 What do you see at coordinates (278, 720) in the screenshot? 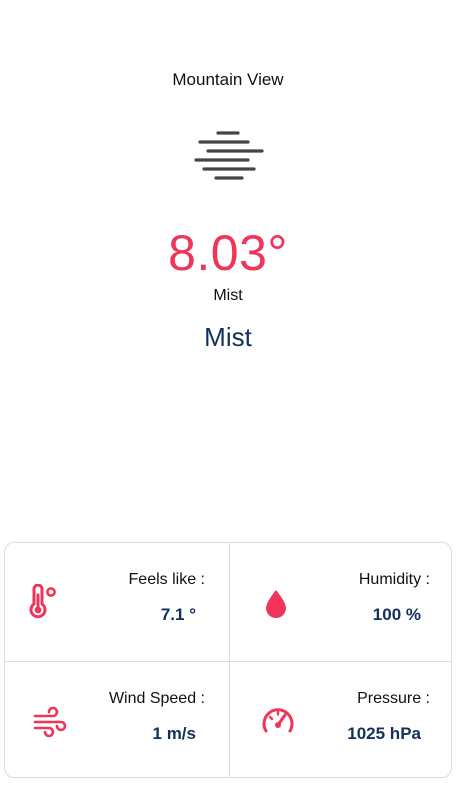
I see `gauge-icon` at bounding box center [278, 720].